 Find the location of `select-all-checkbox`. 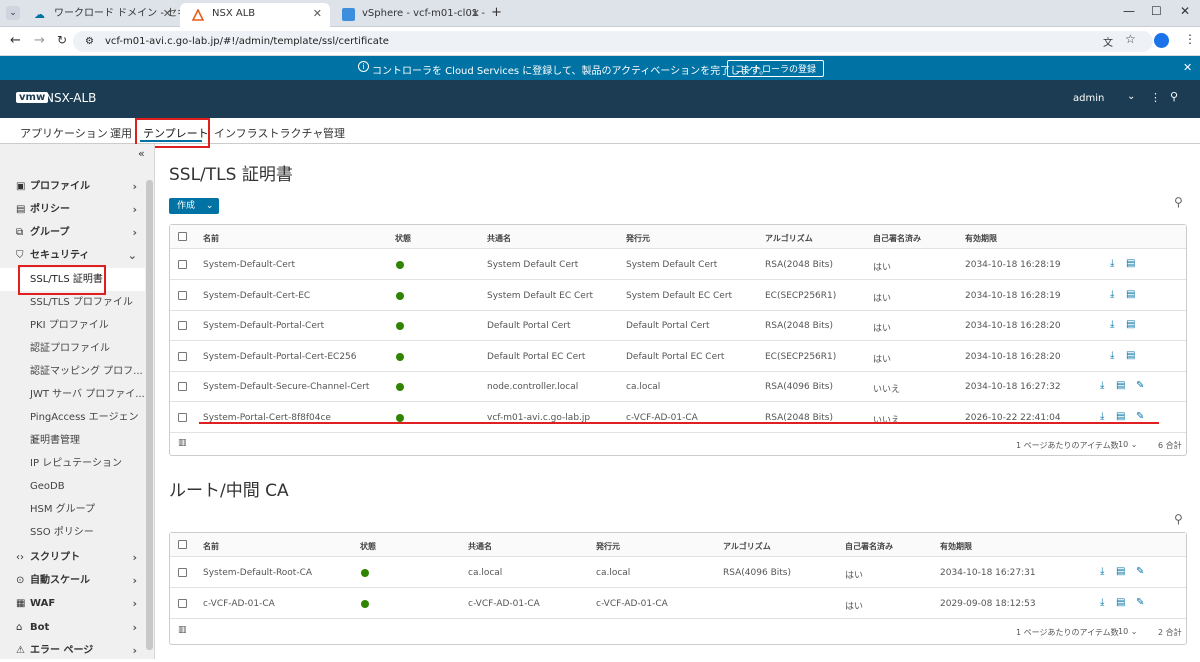

select-all-checkbox is located at coordinates (182, 544).